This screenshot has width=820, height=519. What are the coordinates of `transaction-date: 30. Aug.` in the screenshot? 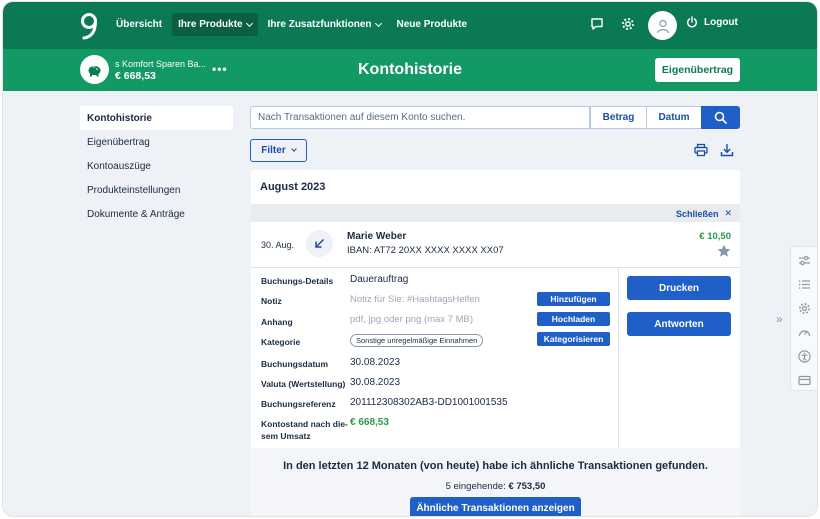 It's located at (278, 245).